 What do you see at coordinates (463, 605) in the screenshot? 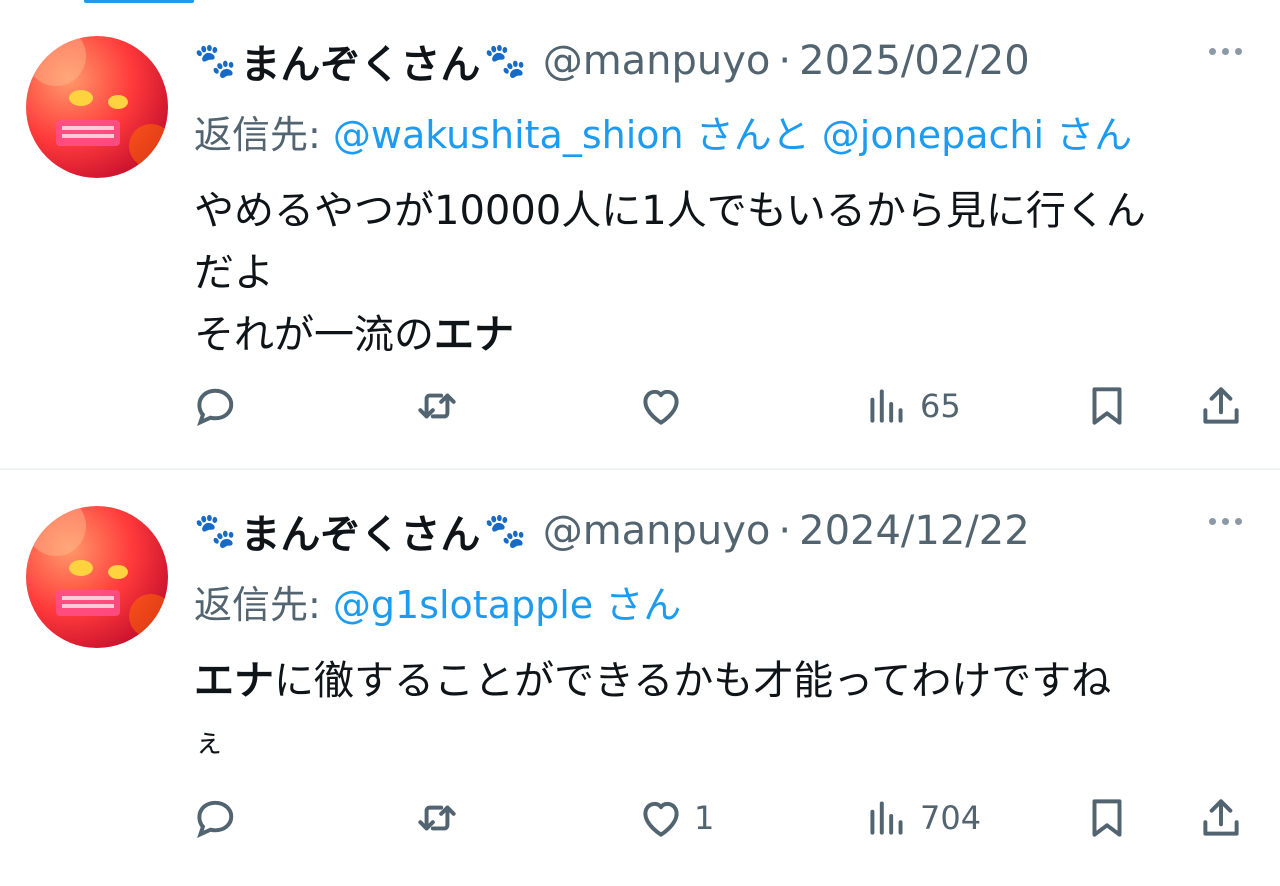
I see `reply-mention: @g1slotapple` at bounding box center [463, 605].